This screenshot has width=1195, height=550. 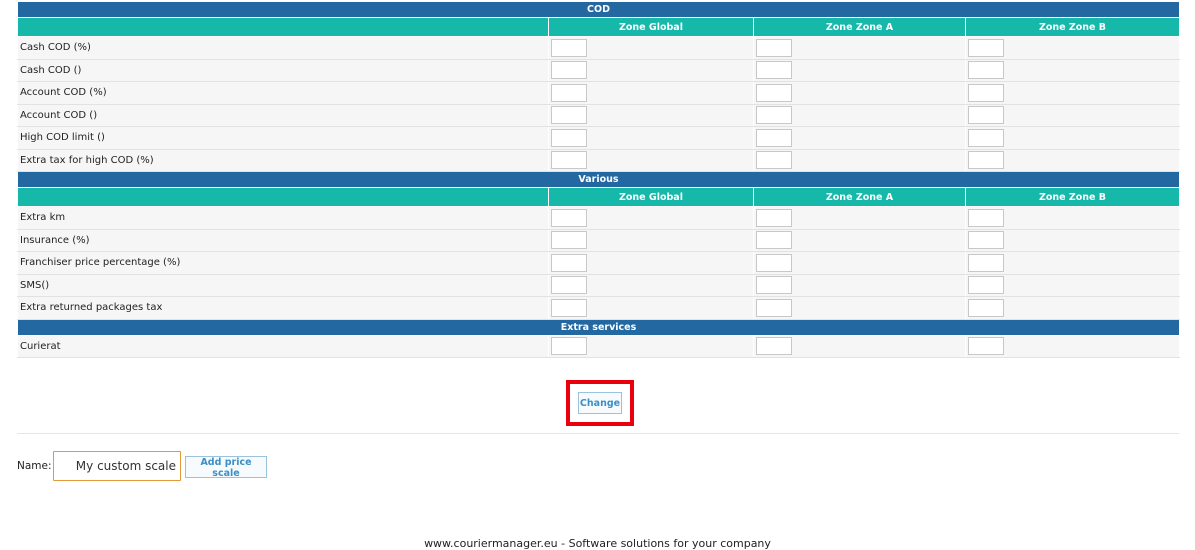 I want to click on insurance-zone-a-input, so click(x=774, y=240).